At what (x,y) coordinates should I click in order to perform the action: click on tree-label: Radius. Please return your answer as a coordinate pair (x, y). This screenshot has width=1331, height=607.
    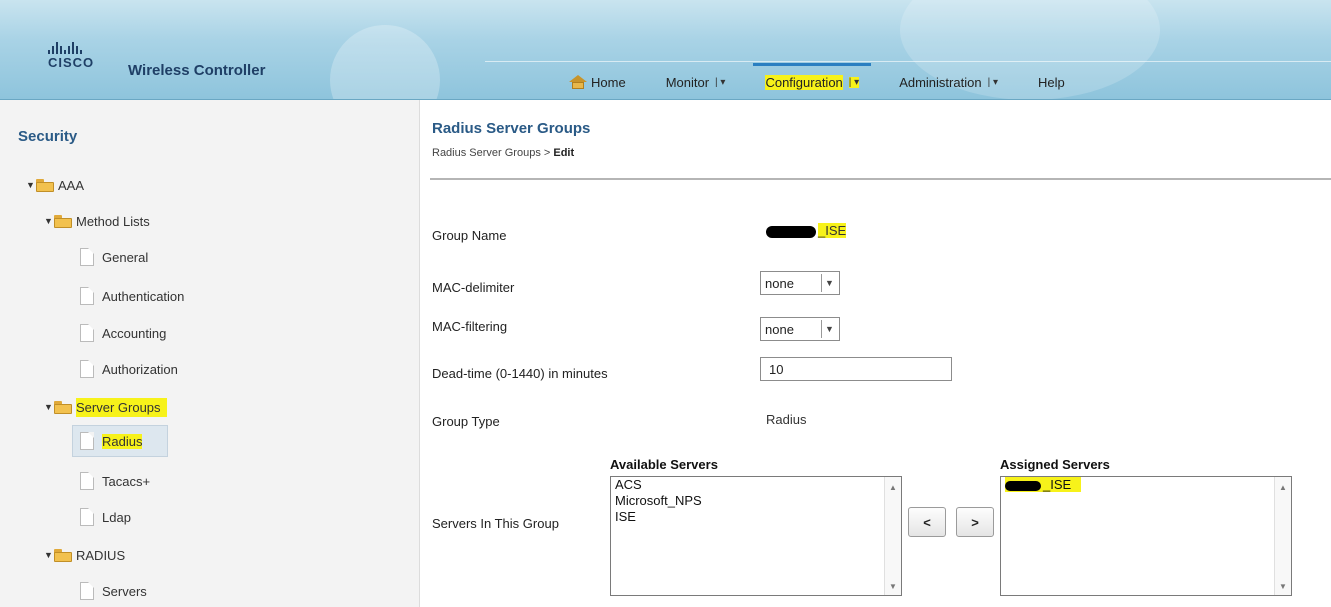
    Looking at the image, I should click on (122, 441).